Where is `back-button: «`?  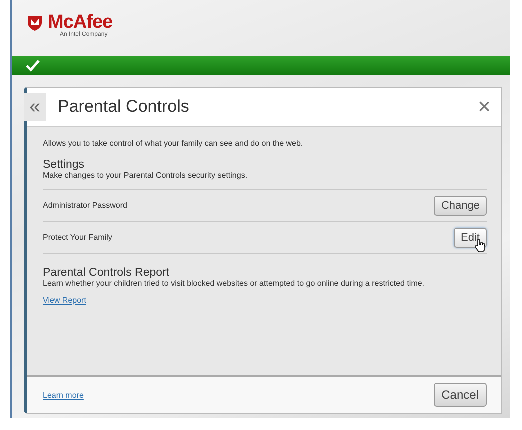
back-button: « is located at coordinates (35, 107).